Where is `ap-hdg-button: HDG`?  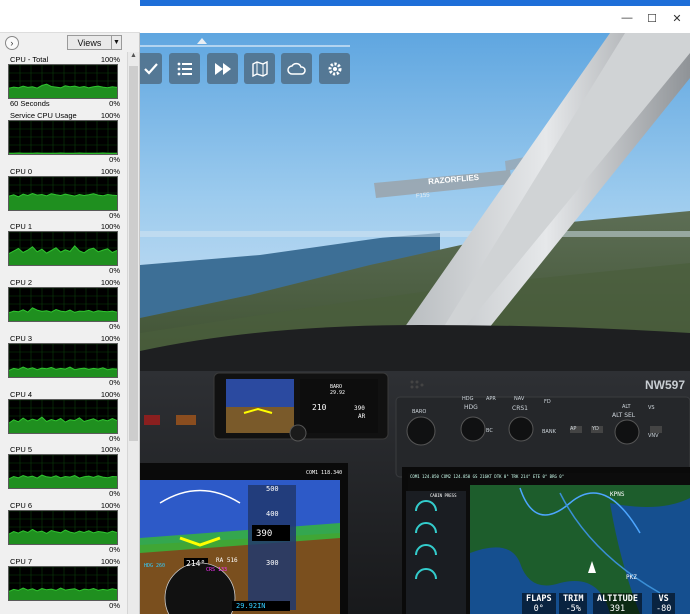
ap-hdg-button: HDG is located at coordinates (471, 407).